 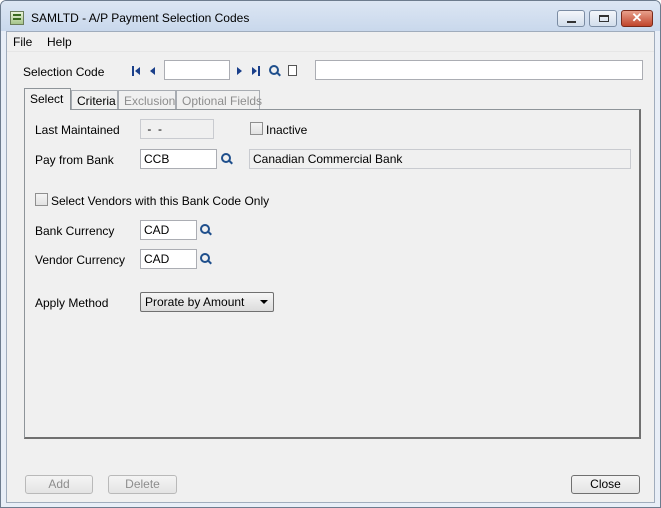 I want to click on last-maintained-label: Last Maintained, so click(x=77, y=130).